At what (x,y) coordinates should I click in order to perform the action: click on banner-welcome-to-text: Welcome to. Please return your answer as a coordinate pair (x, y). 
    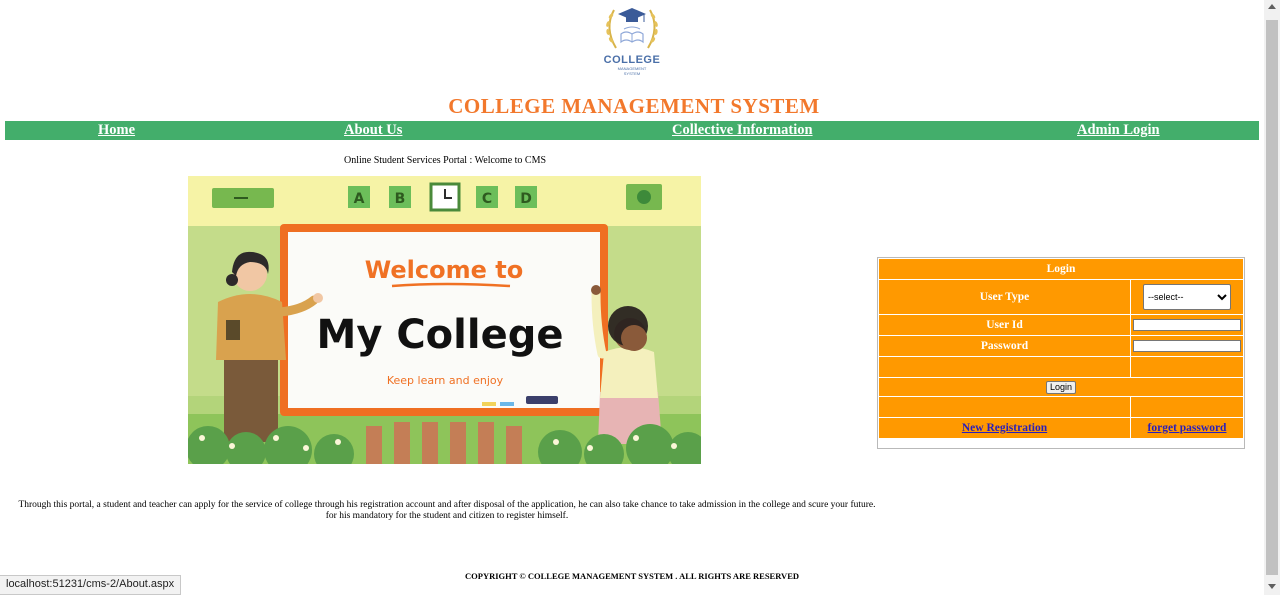
    Looking at the image, I should click on (444, 270).